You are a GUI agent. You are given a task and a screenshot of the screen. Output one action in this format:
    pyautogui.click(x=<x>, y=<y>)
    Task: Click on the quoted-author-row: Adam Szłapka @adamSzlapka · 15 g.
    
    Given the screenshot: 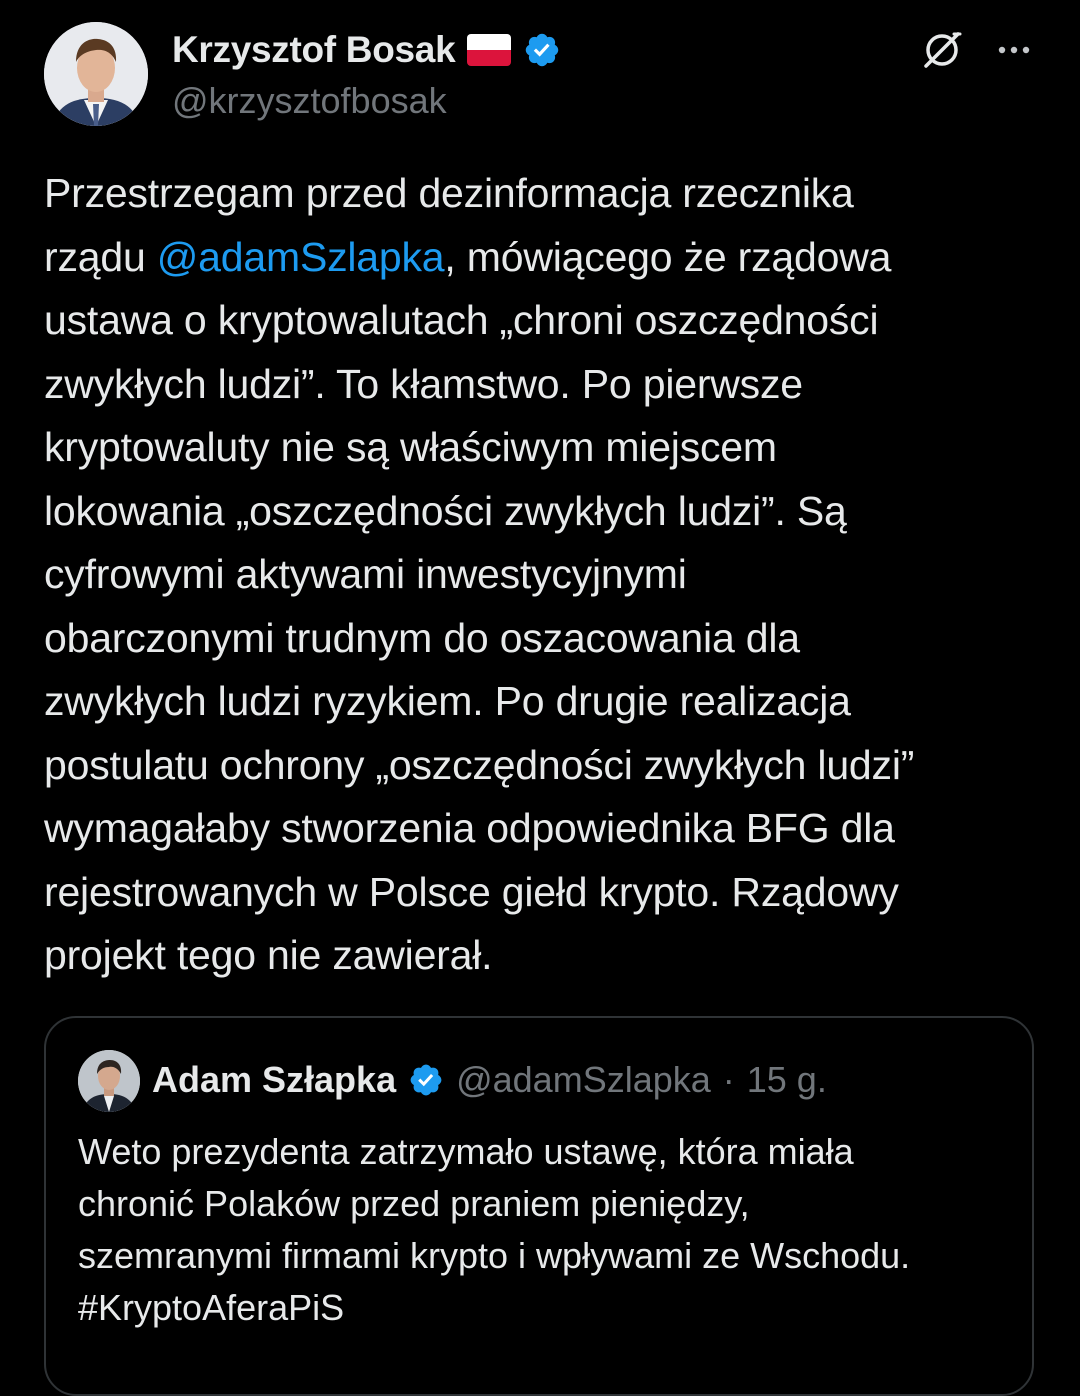 What is the action you would take?
    pyautogui.click(x=489, y=1080)
    